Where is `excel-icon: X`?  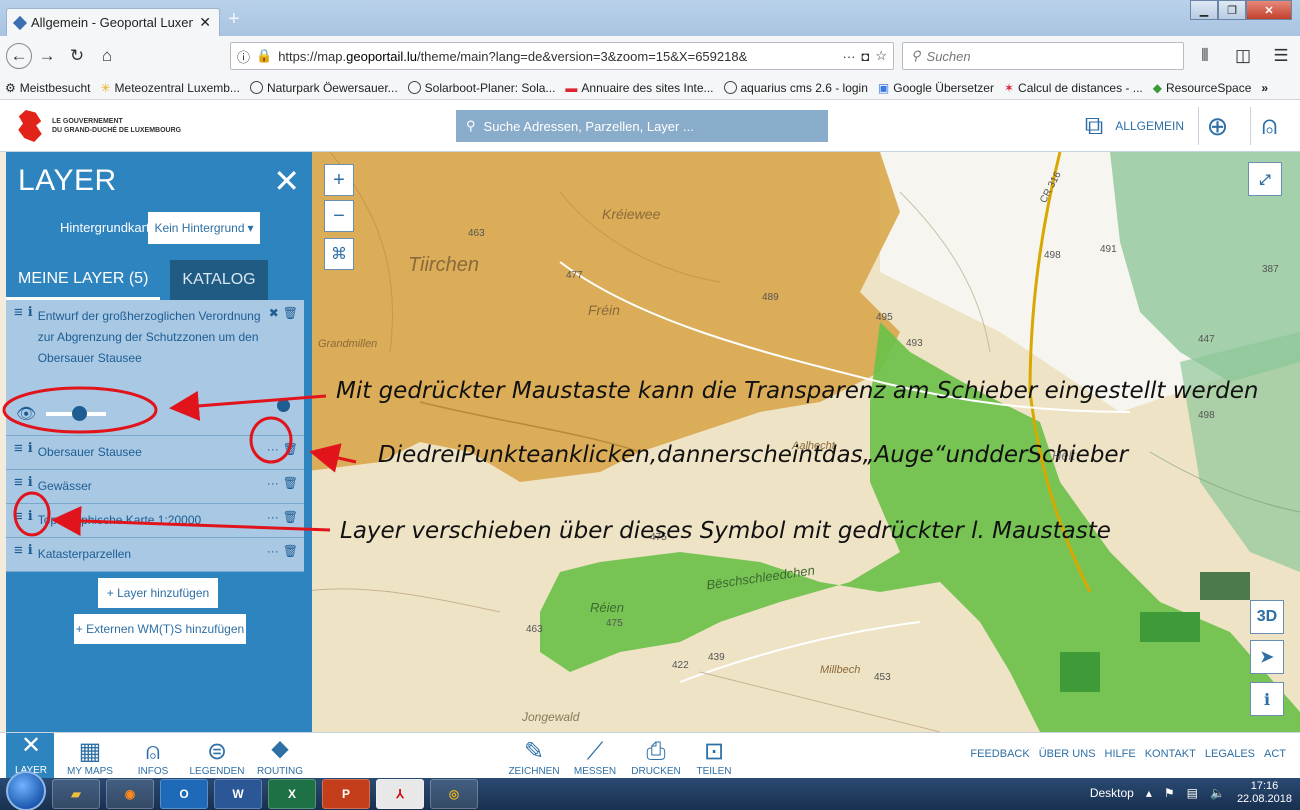 excel-icon: X is located at coordinates (292, 794).